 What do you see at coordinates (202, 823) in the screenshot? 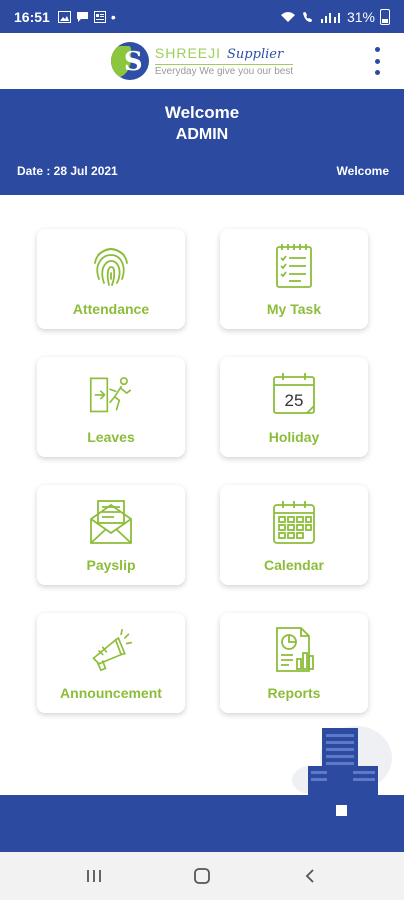
I see `bottom-bar` at bounding box center [202, 823].